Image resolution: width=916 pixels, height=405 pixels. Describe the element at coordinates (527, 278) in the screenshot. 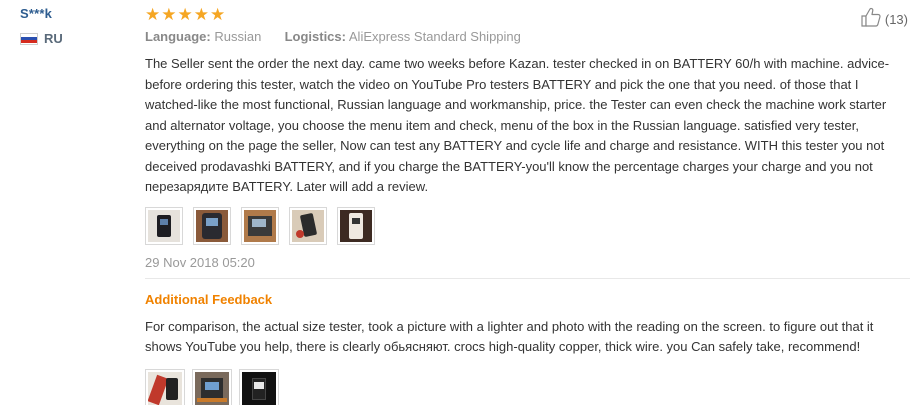

I see `divider` at that location.